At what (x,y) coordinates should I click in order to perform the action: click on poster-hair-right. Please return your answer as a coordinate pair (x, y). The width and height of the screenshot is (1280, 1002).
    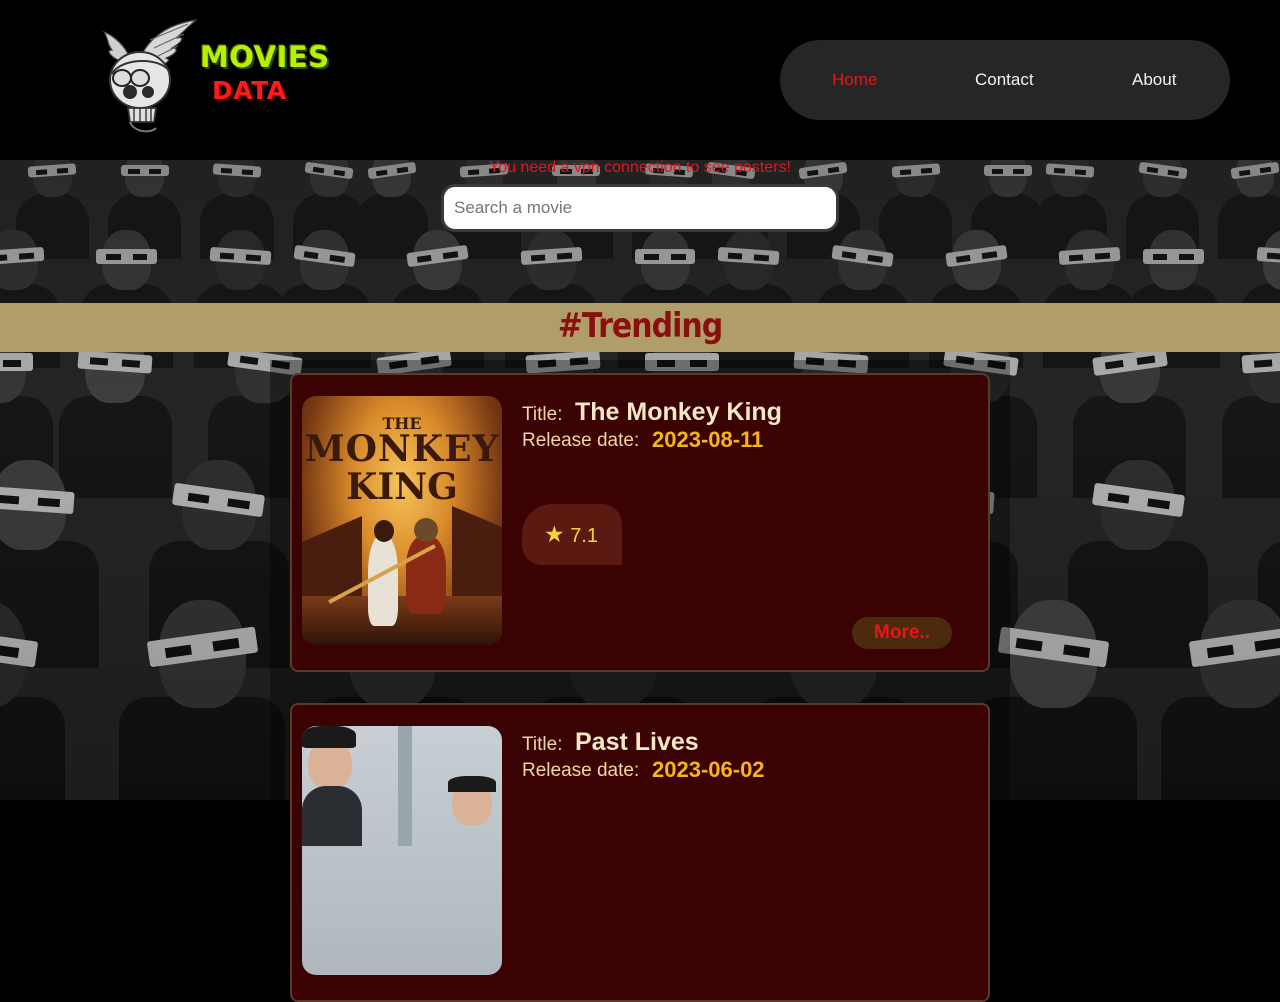
    Looking at the image, I should click on (472, 784).